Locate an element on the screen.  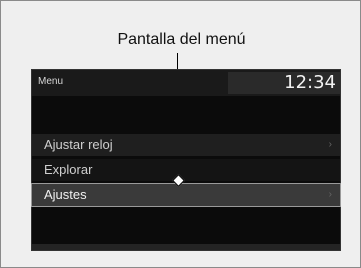
menu-item-explorar: Explorar is located at coordinates (186, 170).